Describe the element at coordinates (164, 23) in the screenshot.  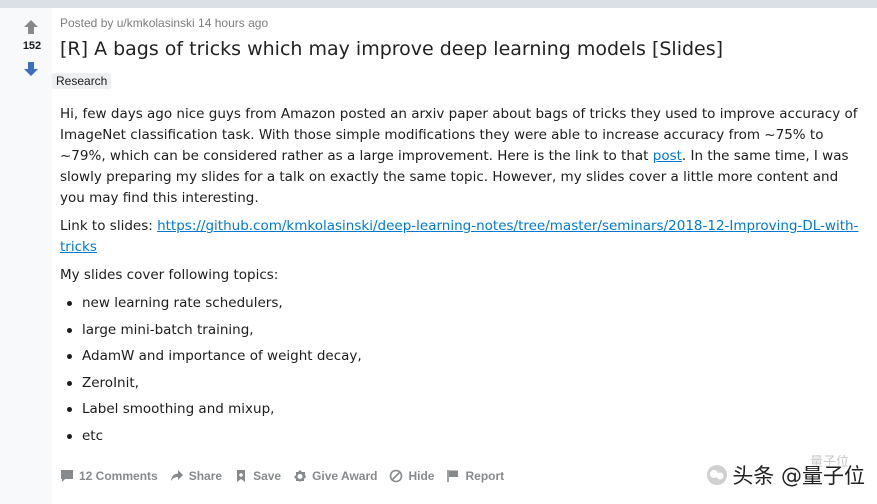
I see `post-meta: Posted by u/kmkolasinski 14 hours ago` at that location.